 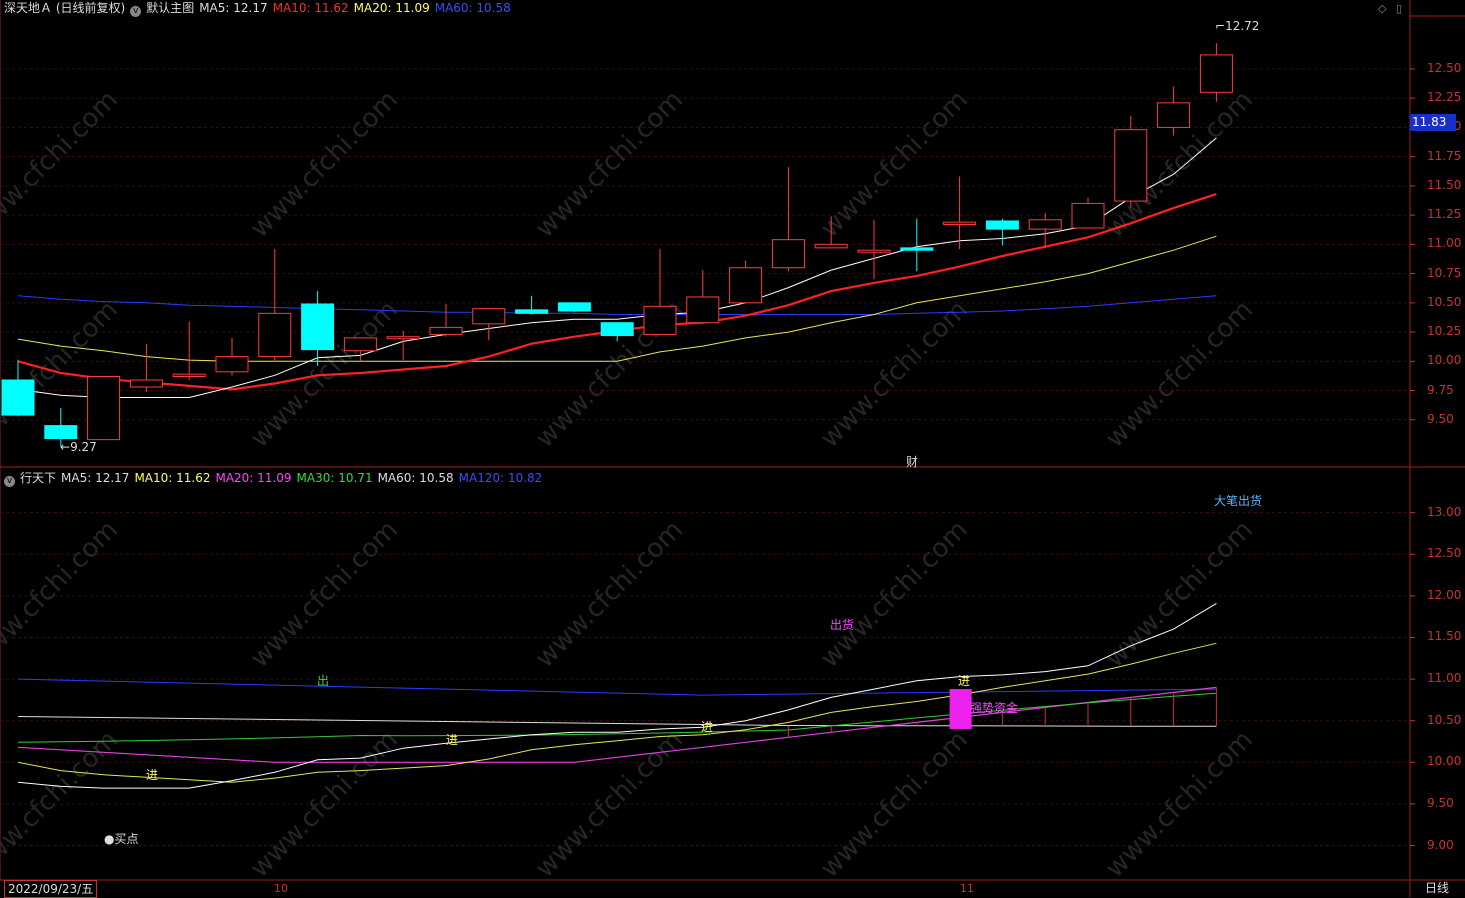 What do you see at coordinates (415, 478) in the screenshot?
I see `b-ma60-label: MA60: 10.58` at bounding box center [415, 478].